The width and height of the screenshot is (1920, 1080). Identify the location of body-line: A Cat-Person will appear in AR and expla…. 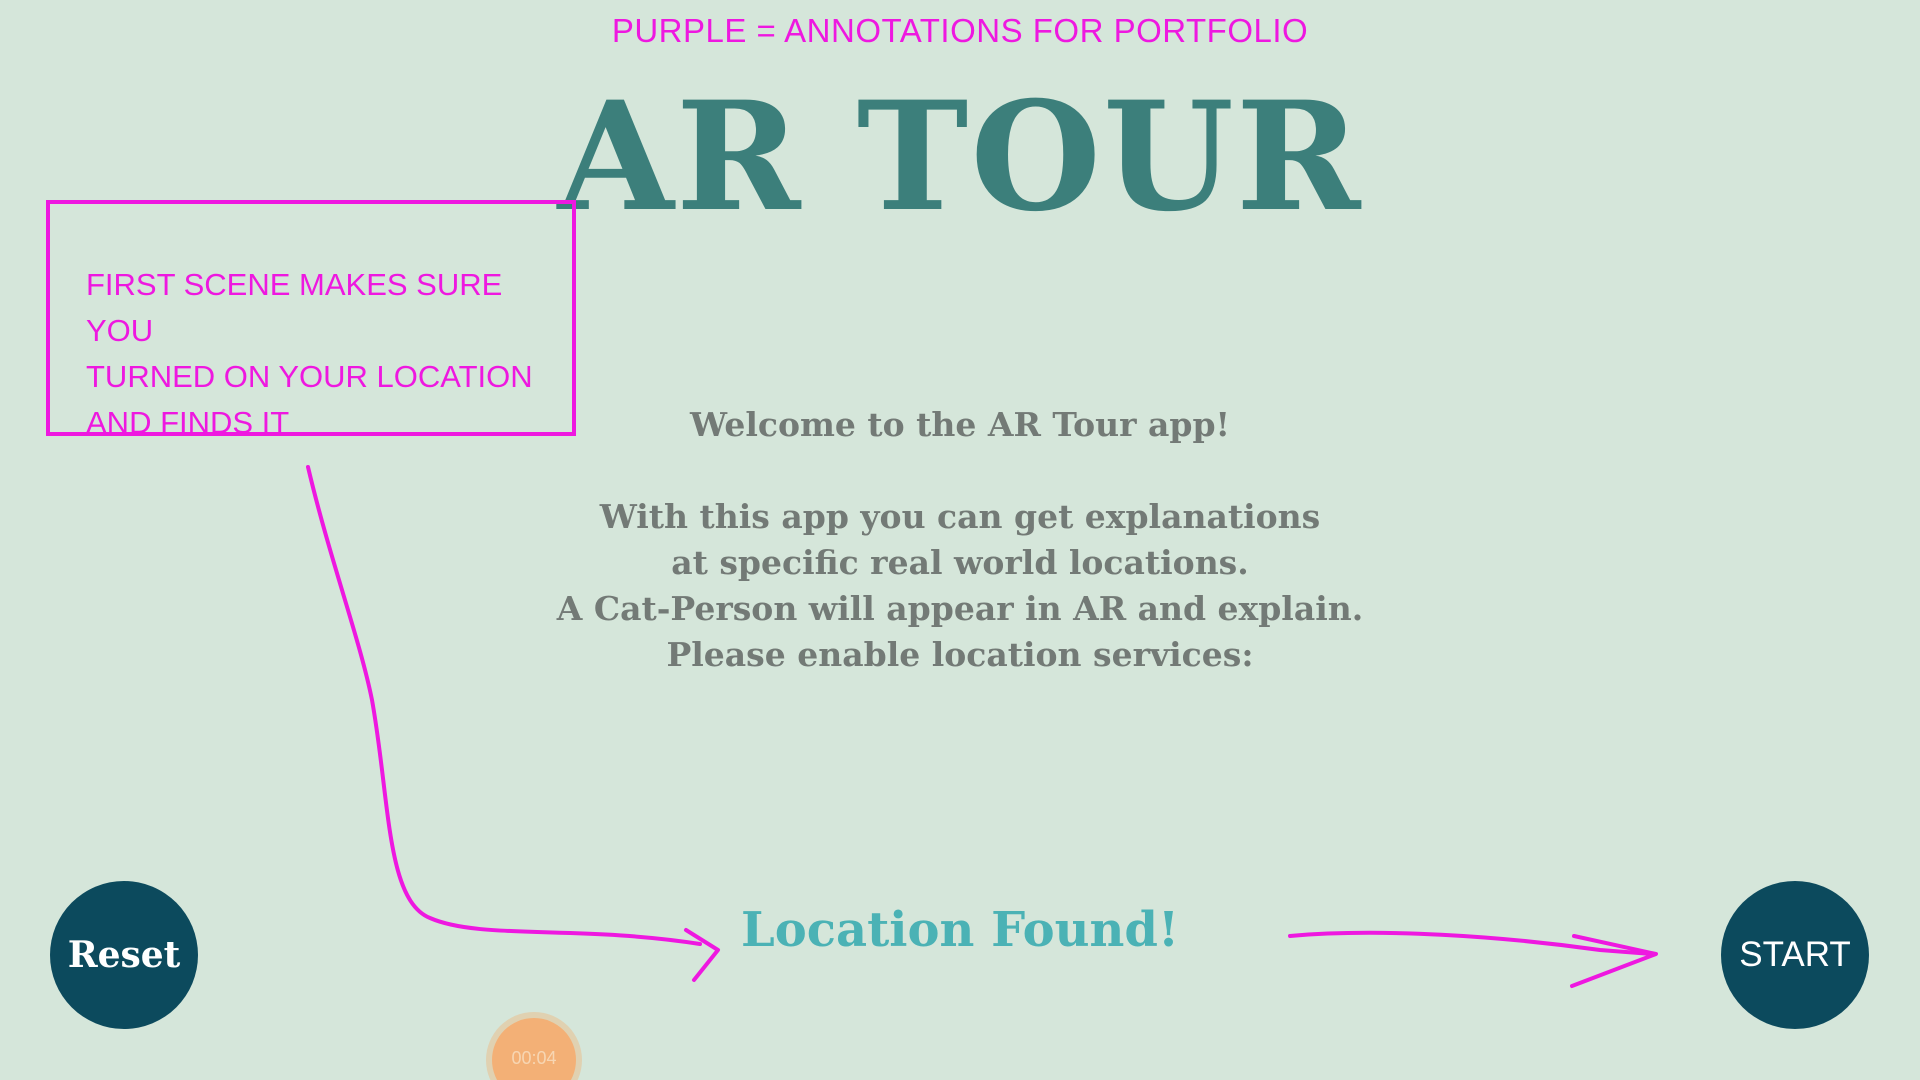
(960, 608).